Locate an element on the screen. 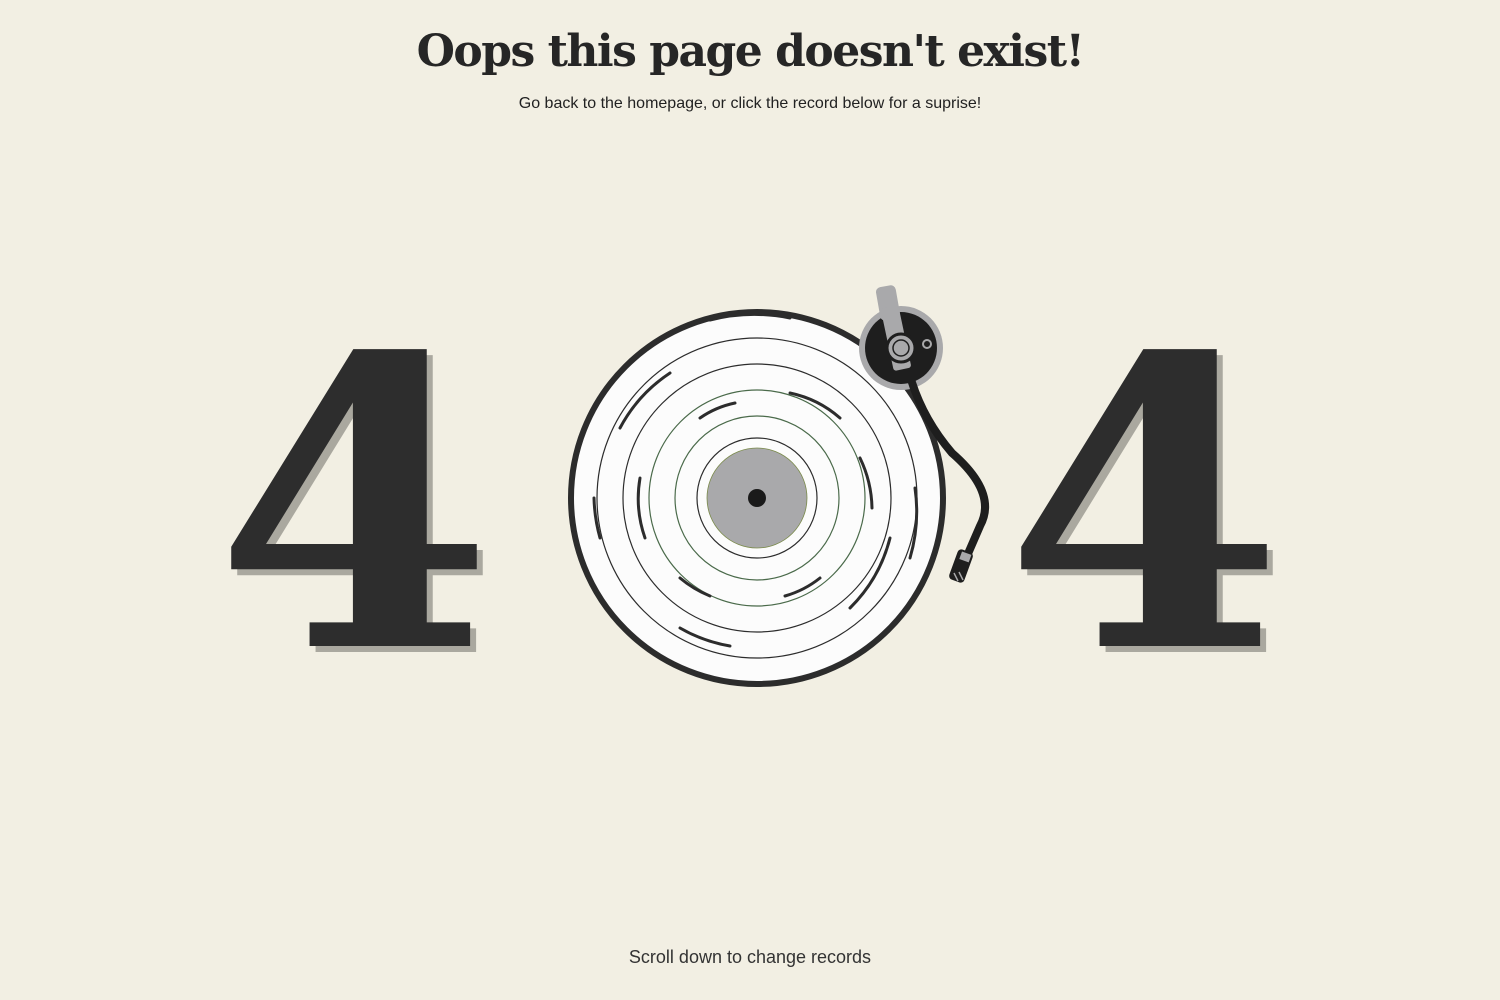 This screenshot has width=1500, height=1000. page-title: Oops this page doesn't exist! is located at coordinates (750, 51).